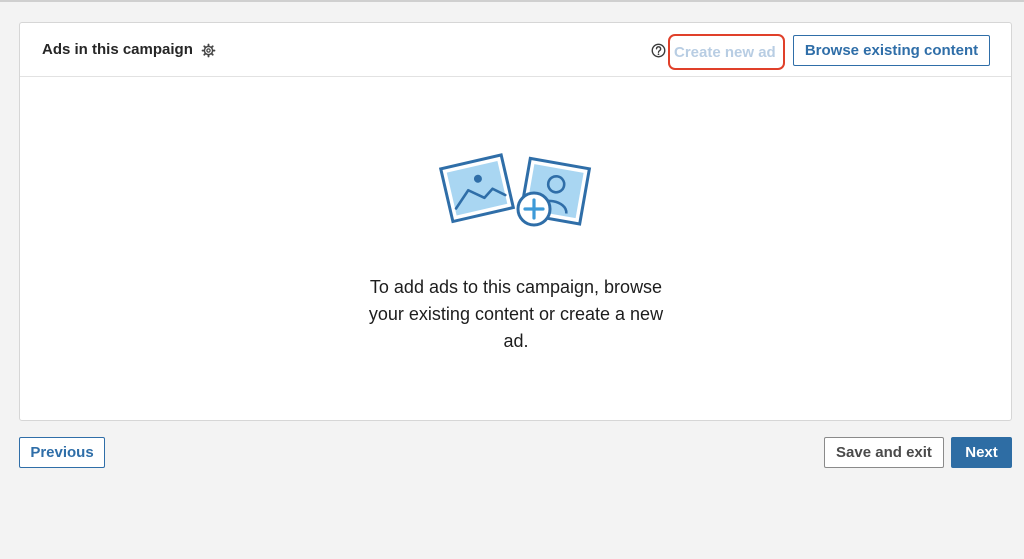  Describe the element at coordinates (891, 50) in the screenshot. I see `browse-existing-content-button: Browse existing content` at that location.